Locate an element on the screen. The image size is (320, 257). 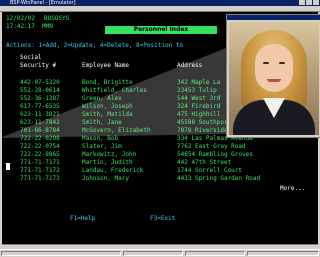
row-name: Whitfield, Charles is located at coordinates (115, 90).